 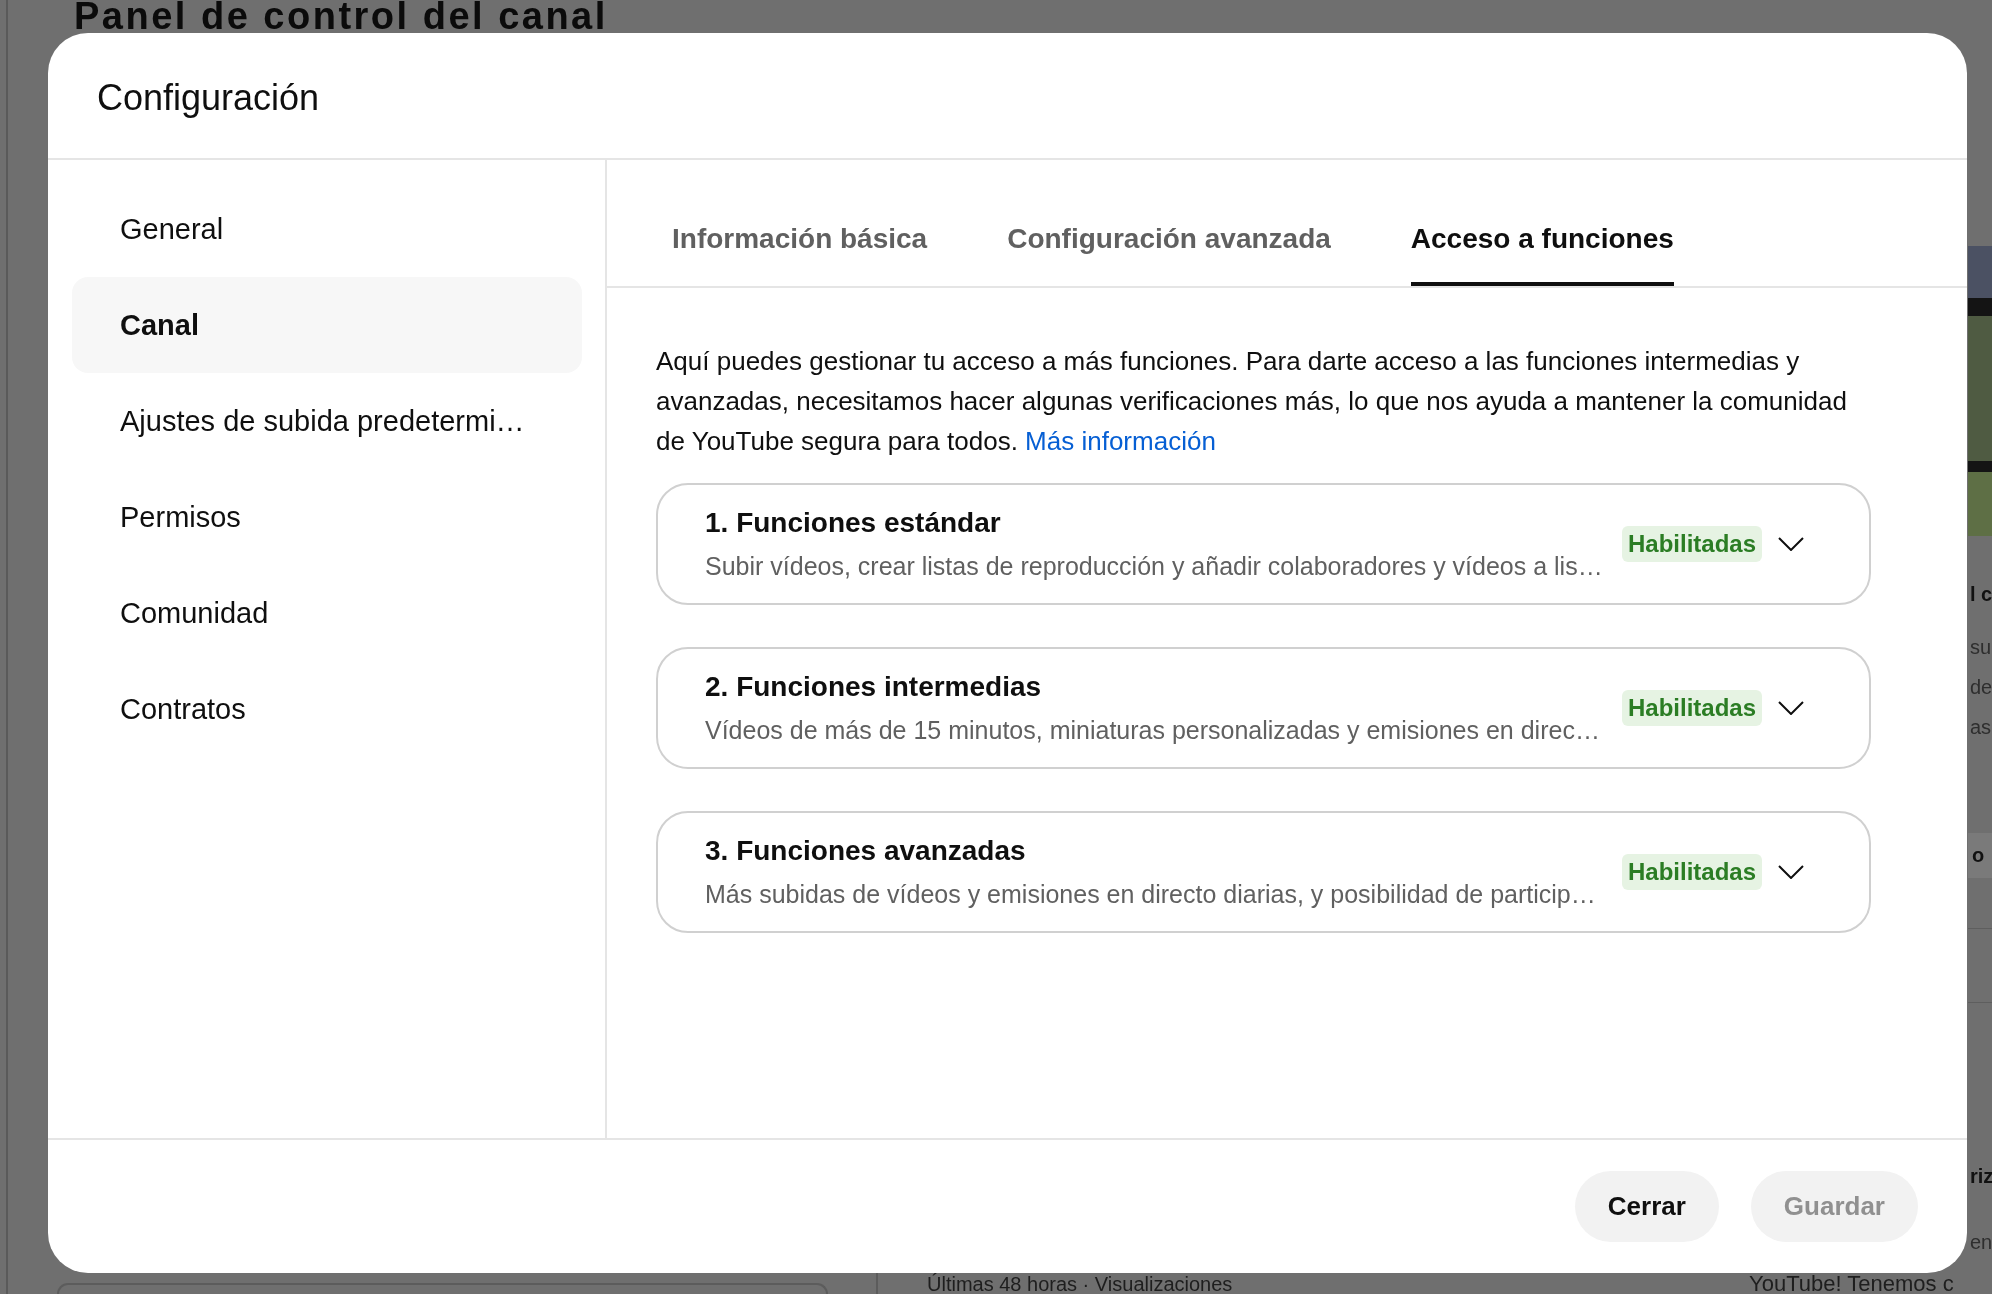 What do you see at coordinates (327, 613) in the screenshot?
I see `sidebar-item: Comunidad` at bounding box center [327, 613].